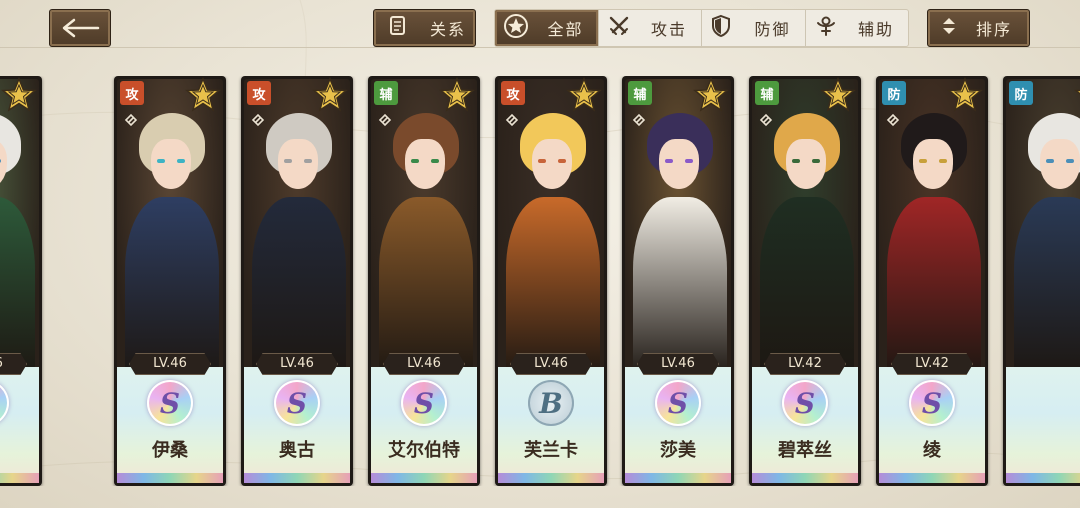 Image resolution: width=1080 pixels, height=508 pixels. What do you see at coordinates (551, 403) in the screenshot?
I see `rank-badge: B` at bounding box center [551, 403].